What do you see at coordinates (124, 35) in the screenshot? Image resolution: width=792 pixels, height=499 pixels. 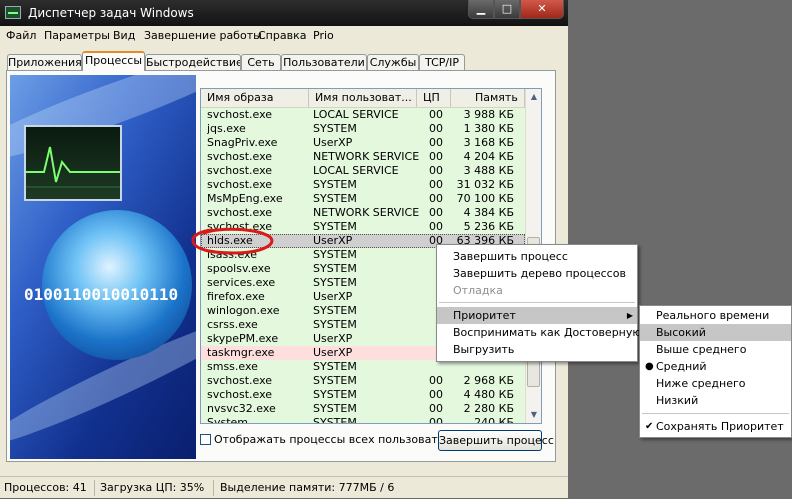 I see `menu-view: Вид` at bounding box center [124, 35].